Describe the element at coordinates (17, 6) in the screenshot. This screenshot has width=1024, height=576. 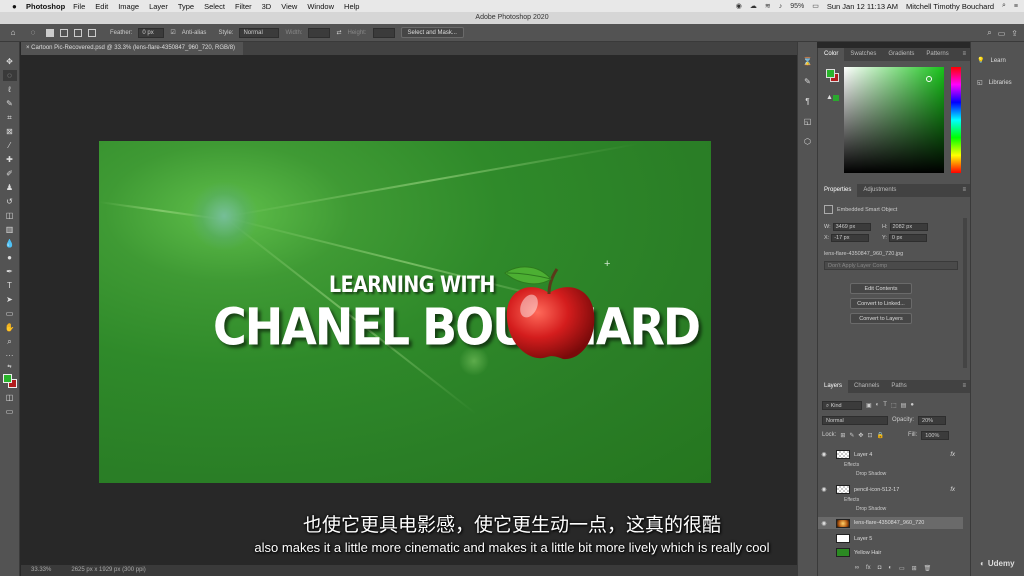
I see `apple-menu-icon: ●` at that location.